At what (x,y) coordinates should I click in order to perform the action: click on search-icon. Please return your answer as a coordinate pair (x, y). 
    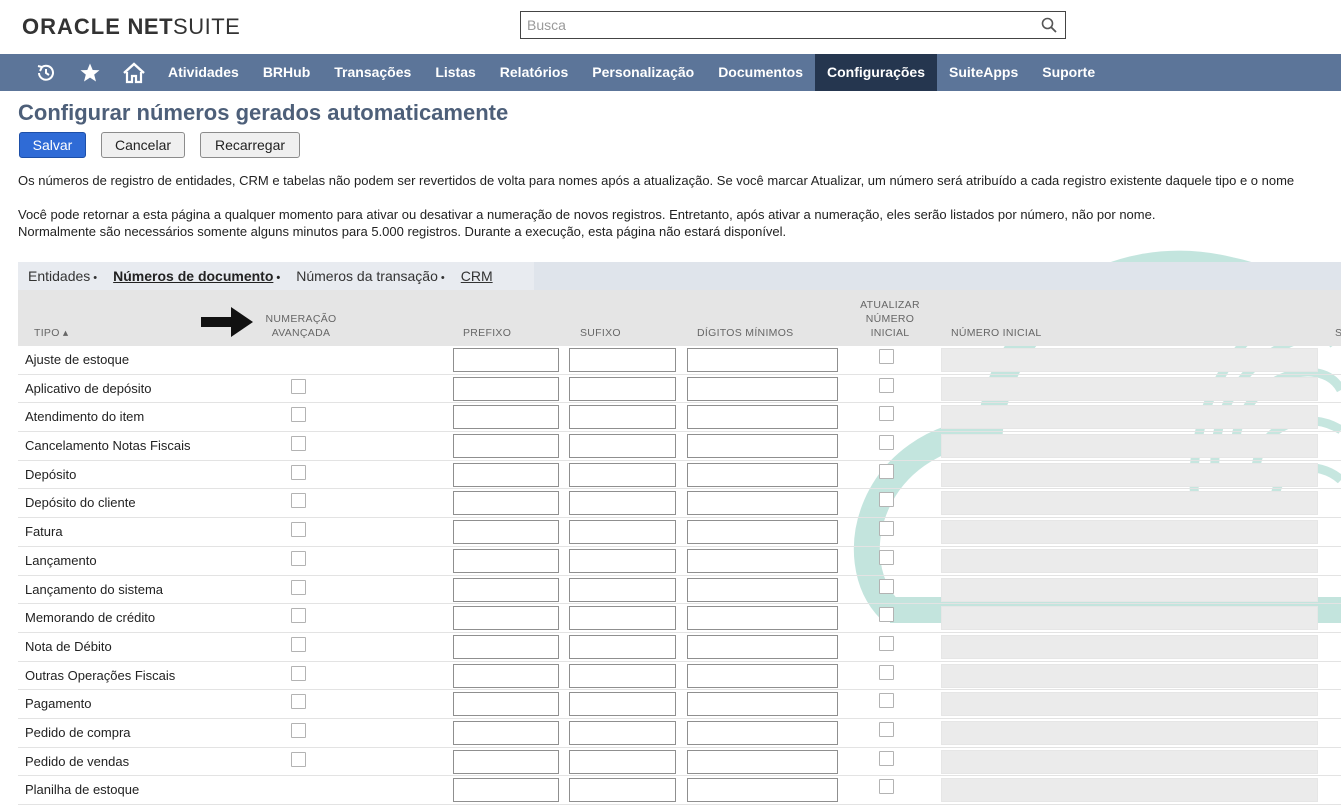
    Looking at the image, I should click on (1049, 25).